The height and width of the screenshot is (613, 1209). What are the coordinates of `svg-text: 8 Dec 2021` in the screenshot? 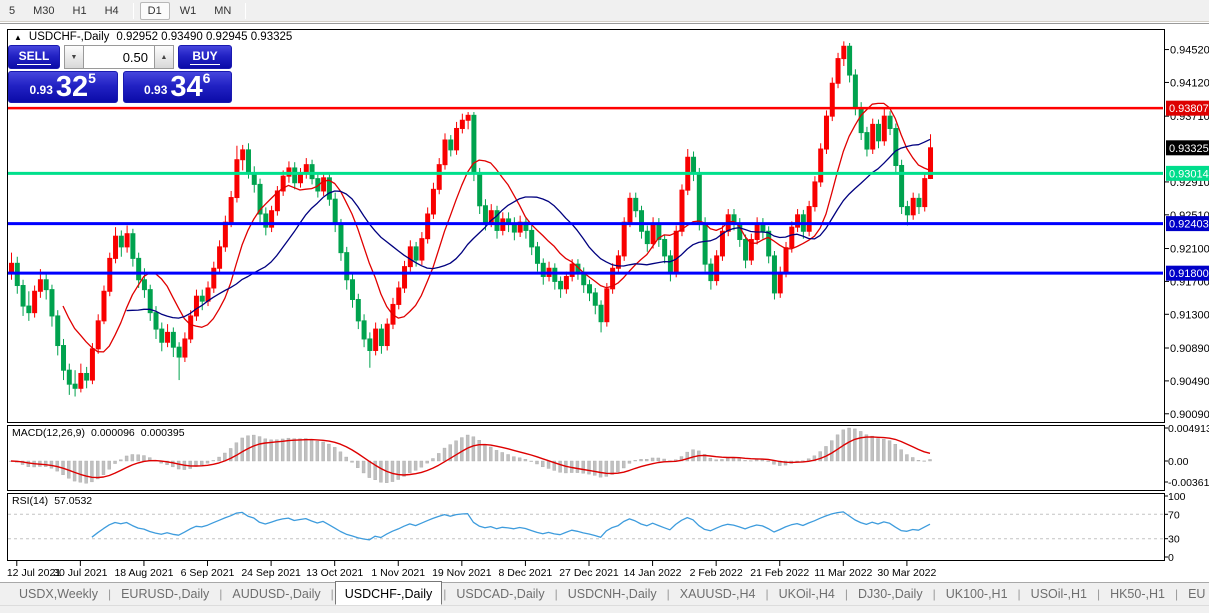 It's located at (526, 573).